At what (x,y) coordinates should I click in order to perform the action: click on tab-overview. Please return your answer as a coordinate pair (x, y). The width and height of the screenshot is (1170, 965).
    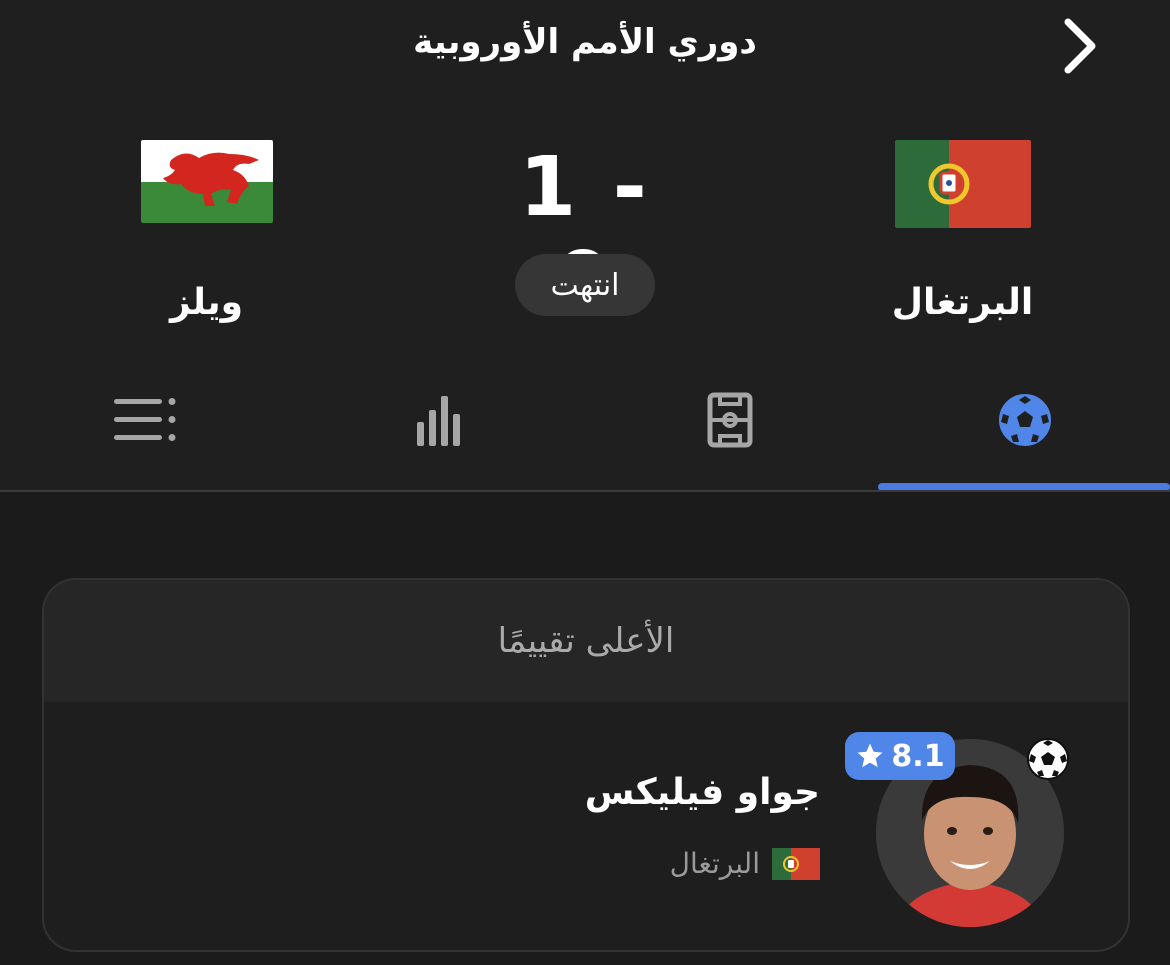
    Looking at the image, I should click on (1025, 420).